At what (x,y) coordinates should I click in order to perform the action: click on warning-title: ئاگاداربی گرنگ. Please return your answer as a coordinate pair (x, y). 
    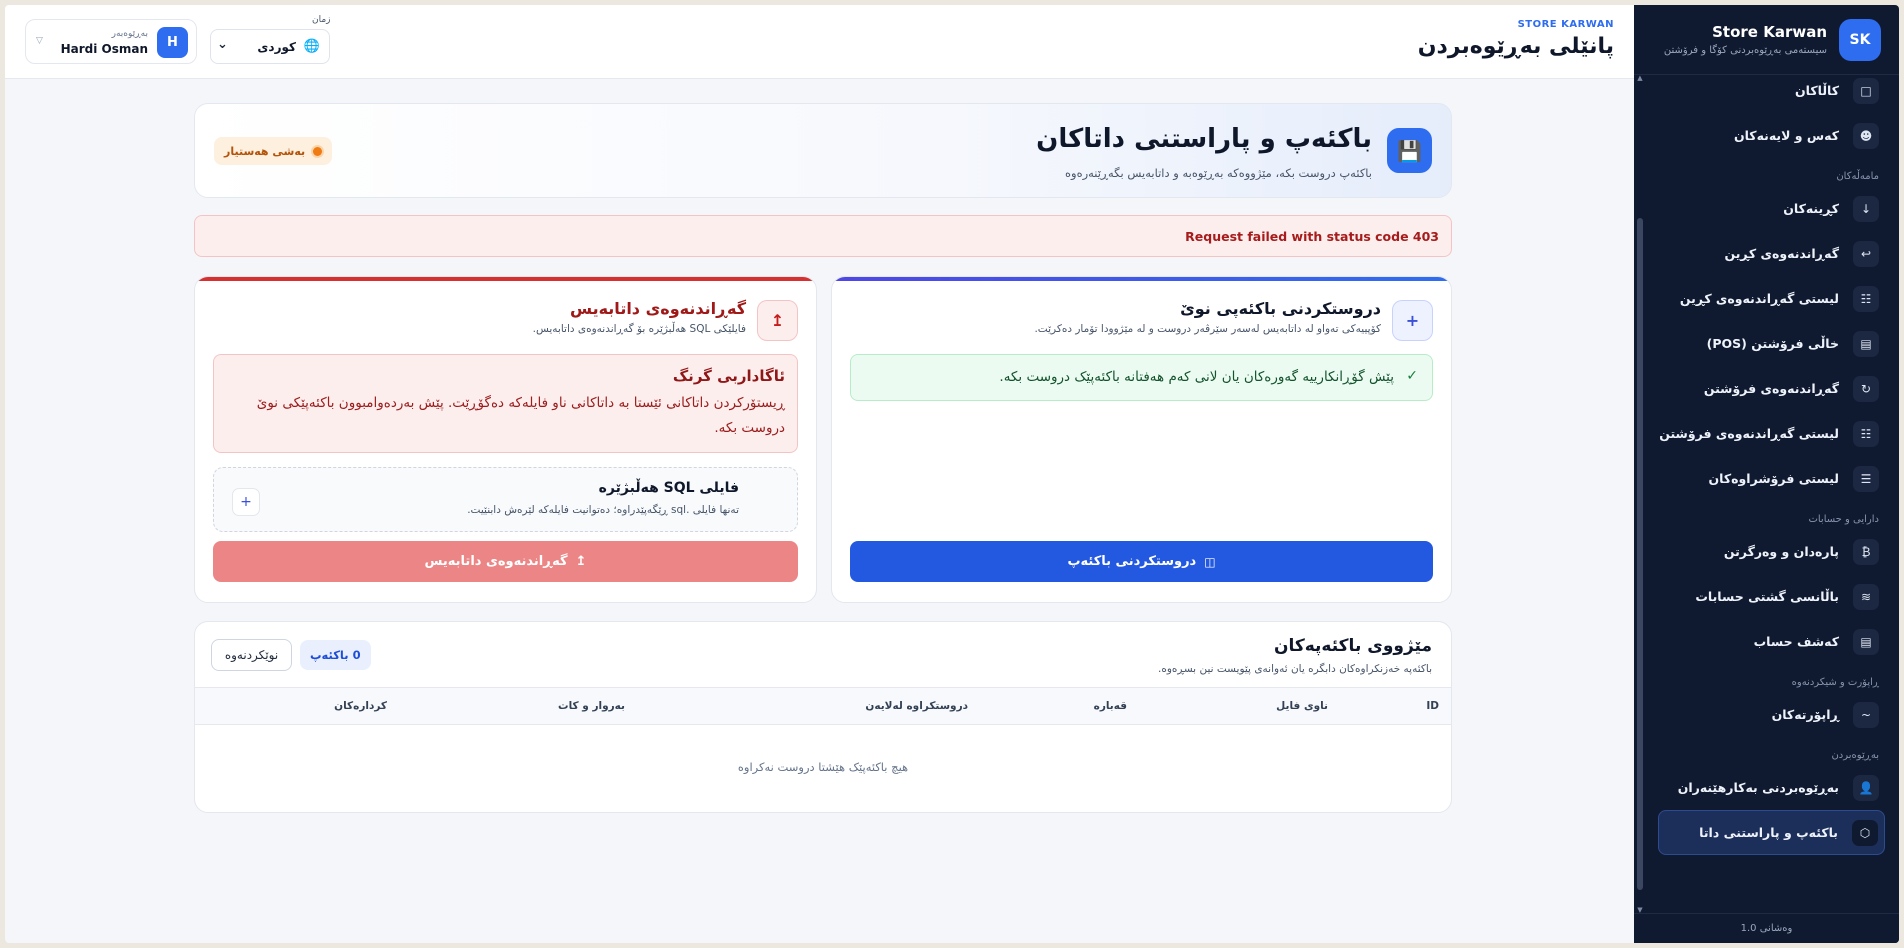
    Looking at the image, I should click on (728, 376).